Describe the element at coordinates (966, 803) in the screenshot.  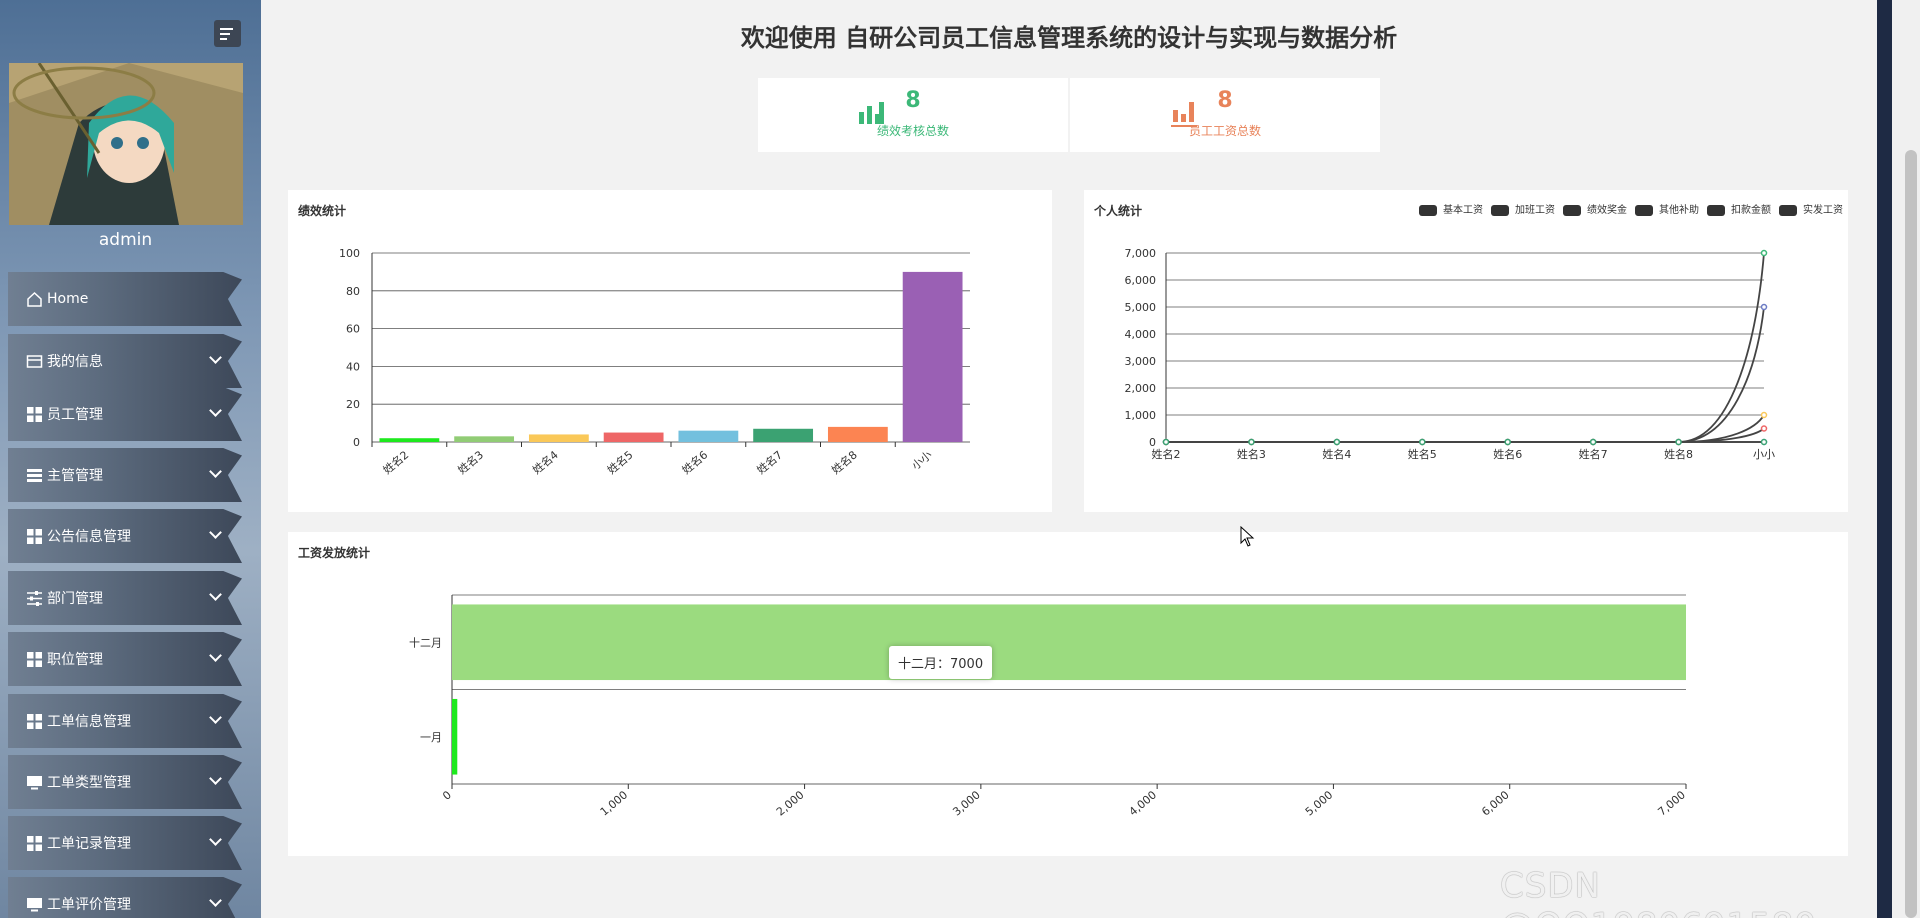
I see `x-tick-label: 3,000` at that location.